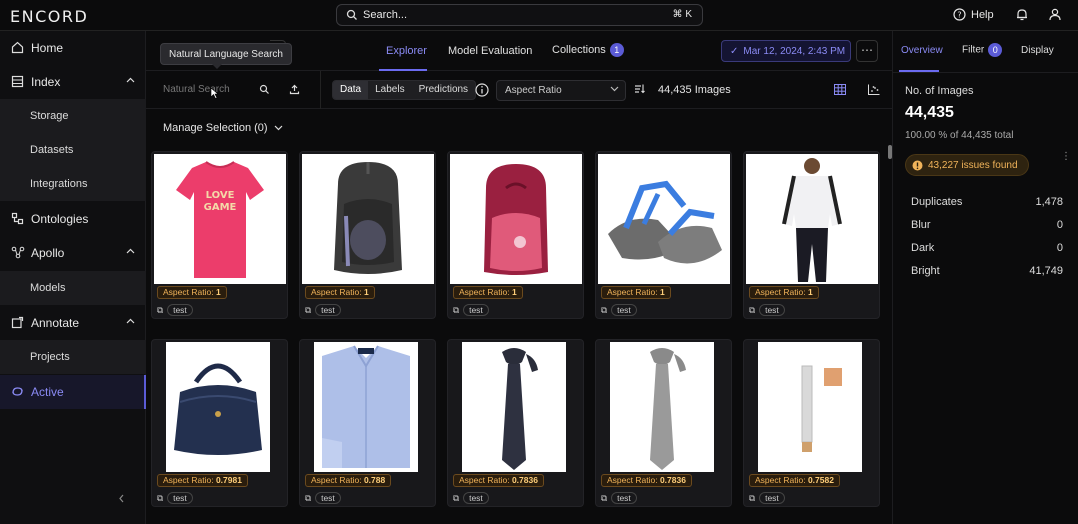 This screenshot has width=1078, height=524. I want to click on tab-collections: Collections 1, so click(588, 50).